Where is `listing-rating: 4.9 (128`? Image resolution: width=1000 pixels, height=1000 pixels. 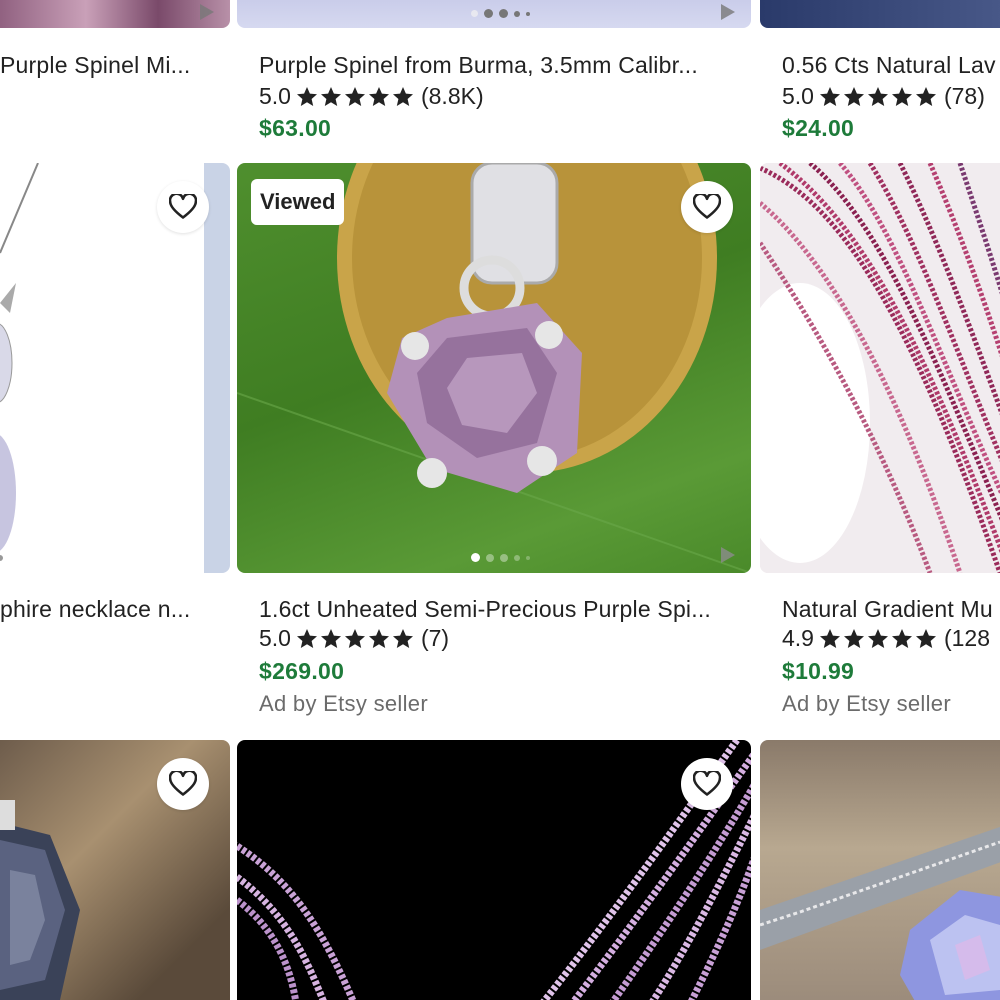 listing-rating: 4.9 (128 is located at coordinates (886, 638).